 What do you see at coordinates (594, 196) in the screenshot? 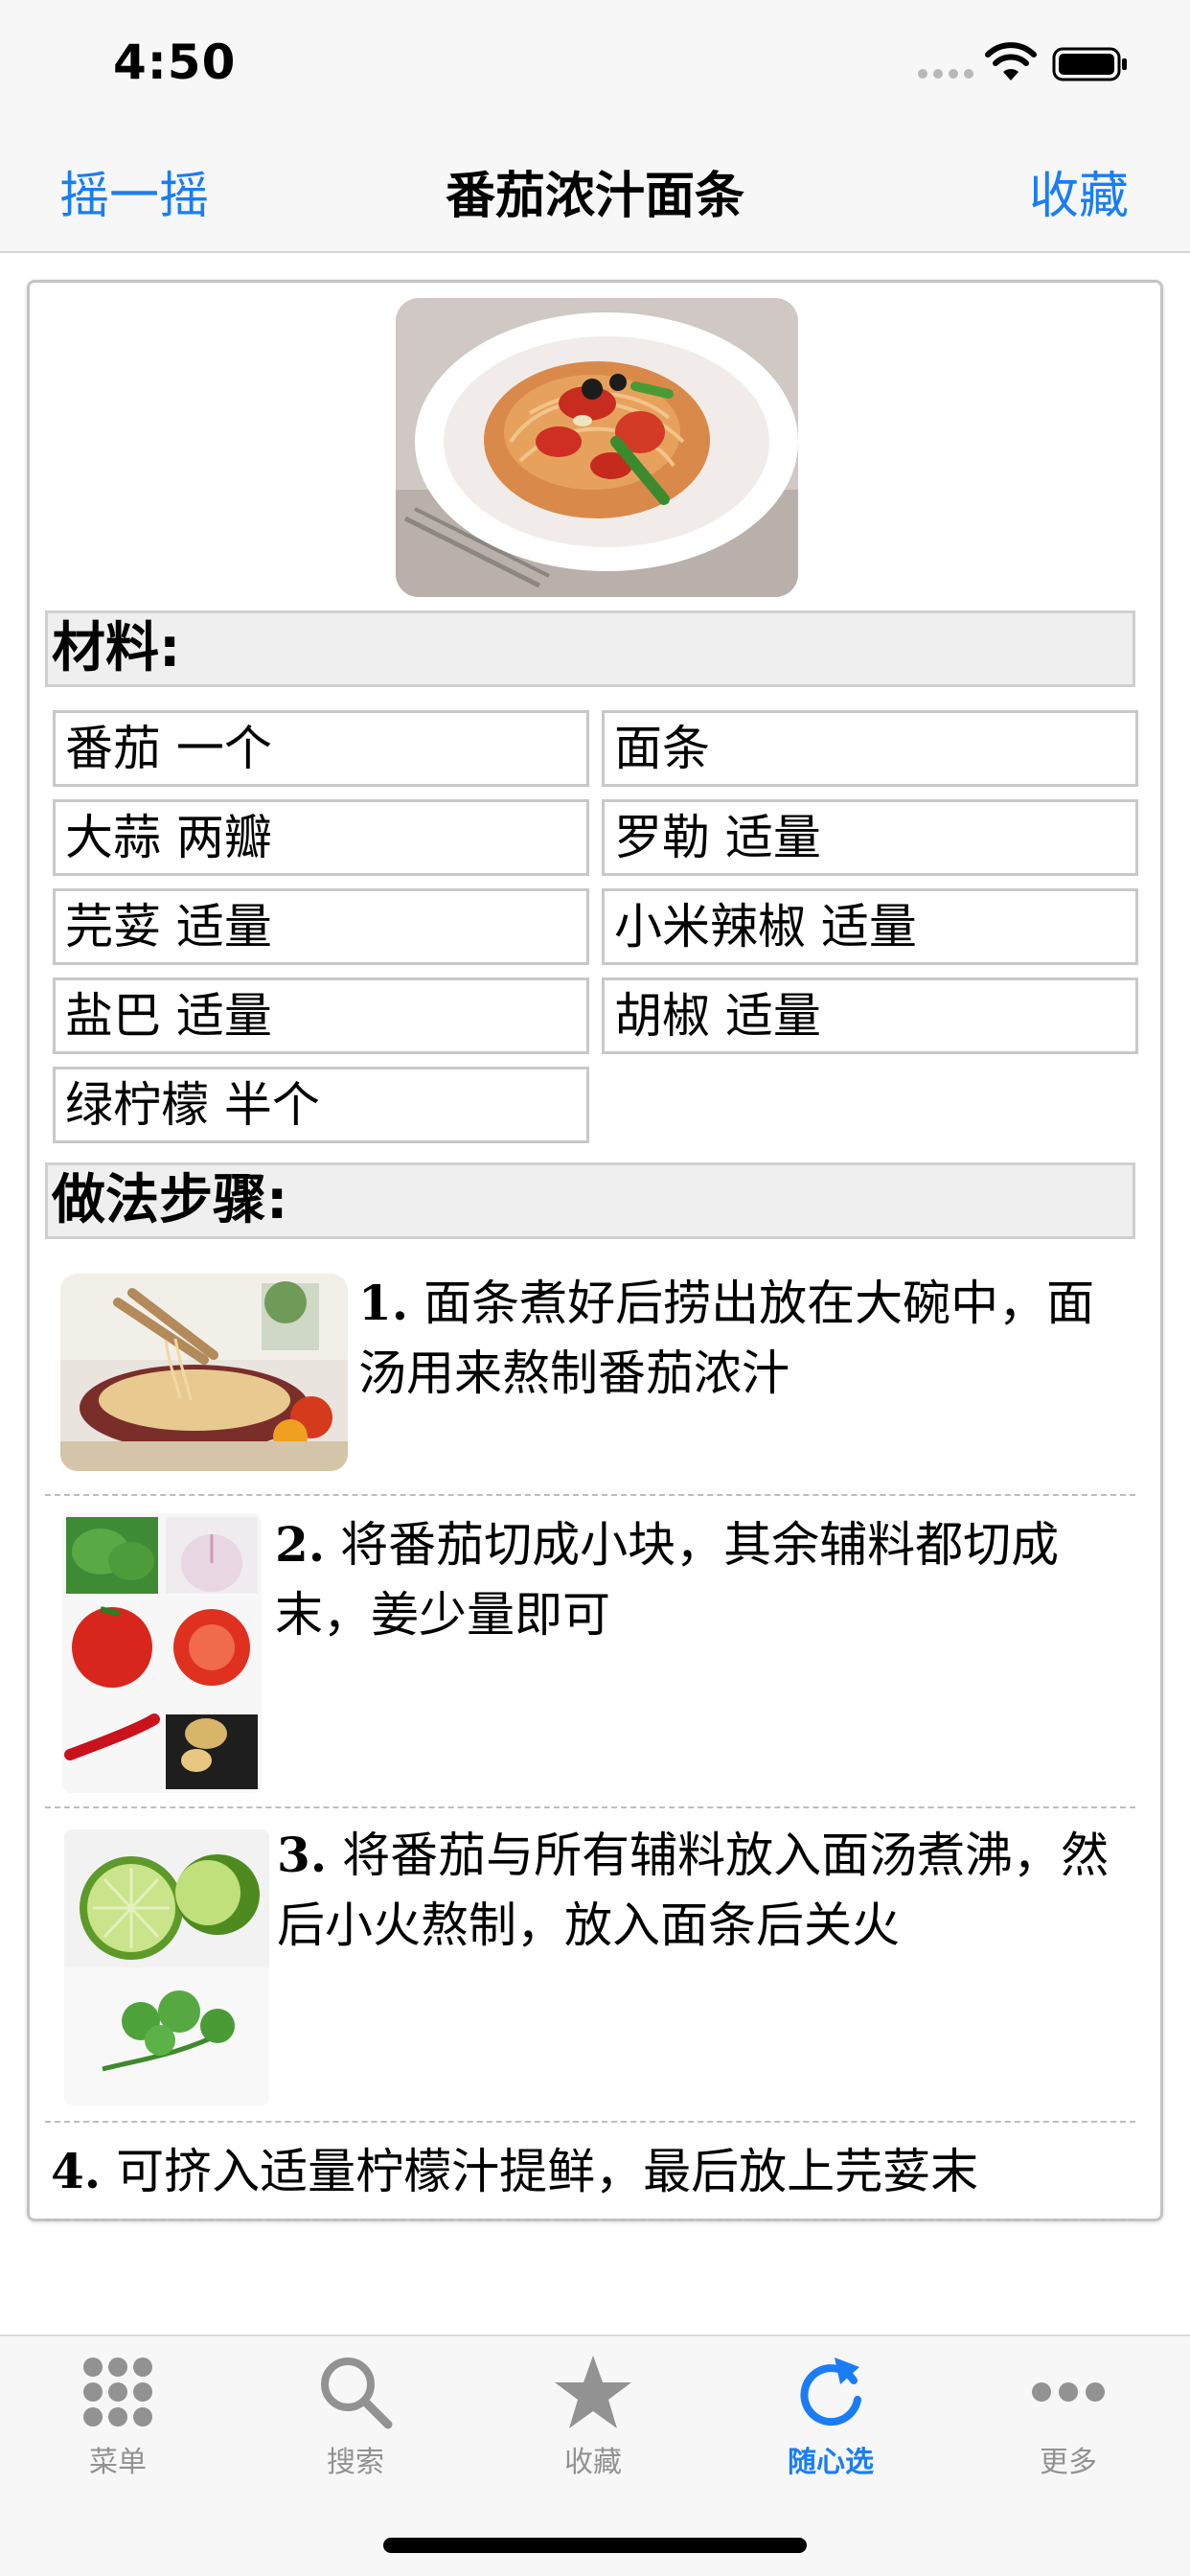
I see `page-title: 番茄浓汁面条` at bounding box center [594, 196].